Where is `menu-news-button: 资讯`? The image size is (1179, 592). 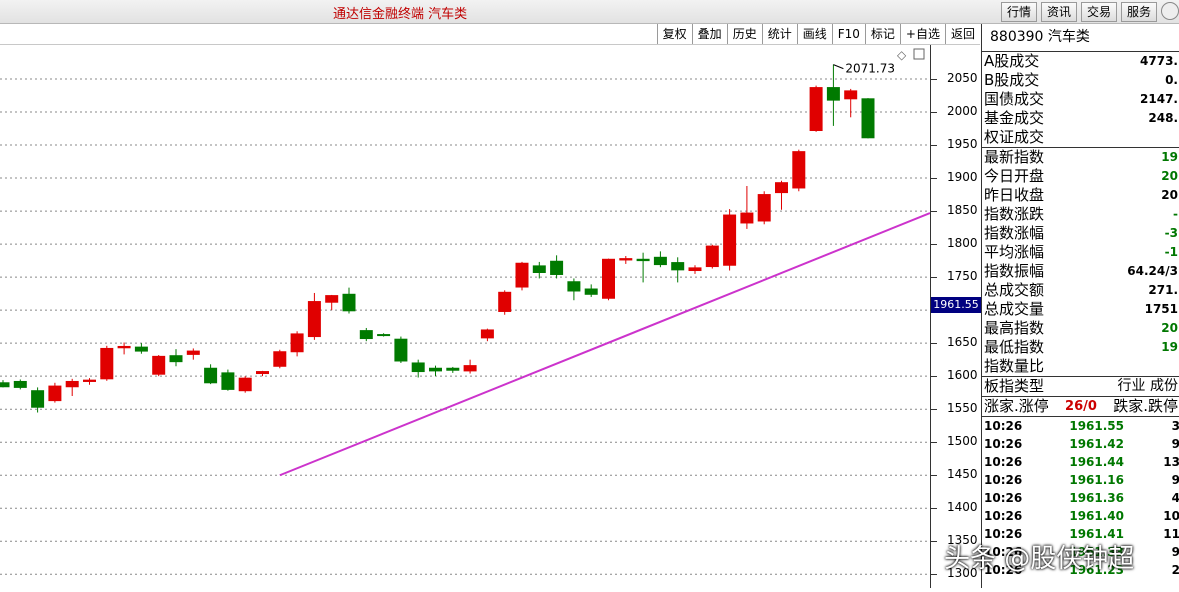 menu-news-button: 资讯 is located at coordinates (1058, 12).